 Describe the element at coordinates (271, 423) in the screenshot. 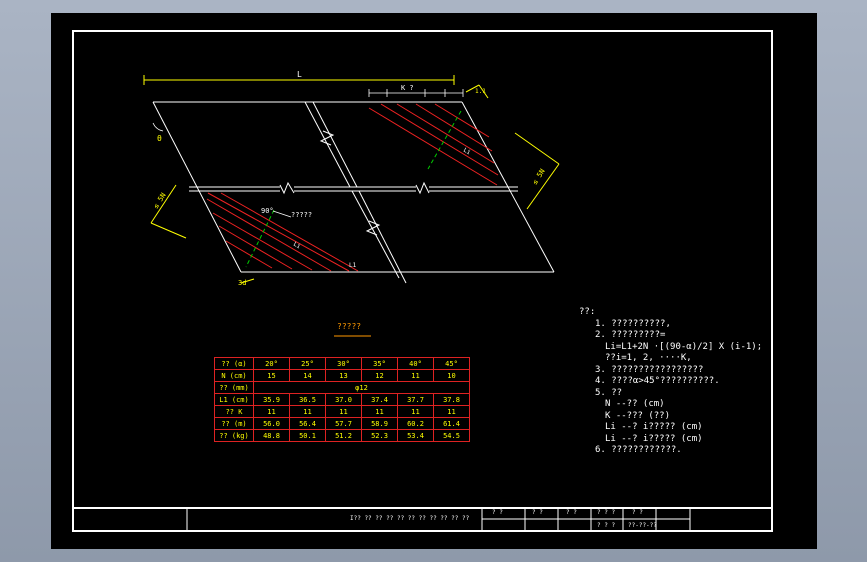

I see `table-cell: 56.0` at that location.